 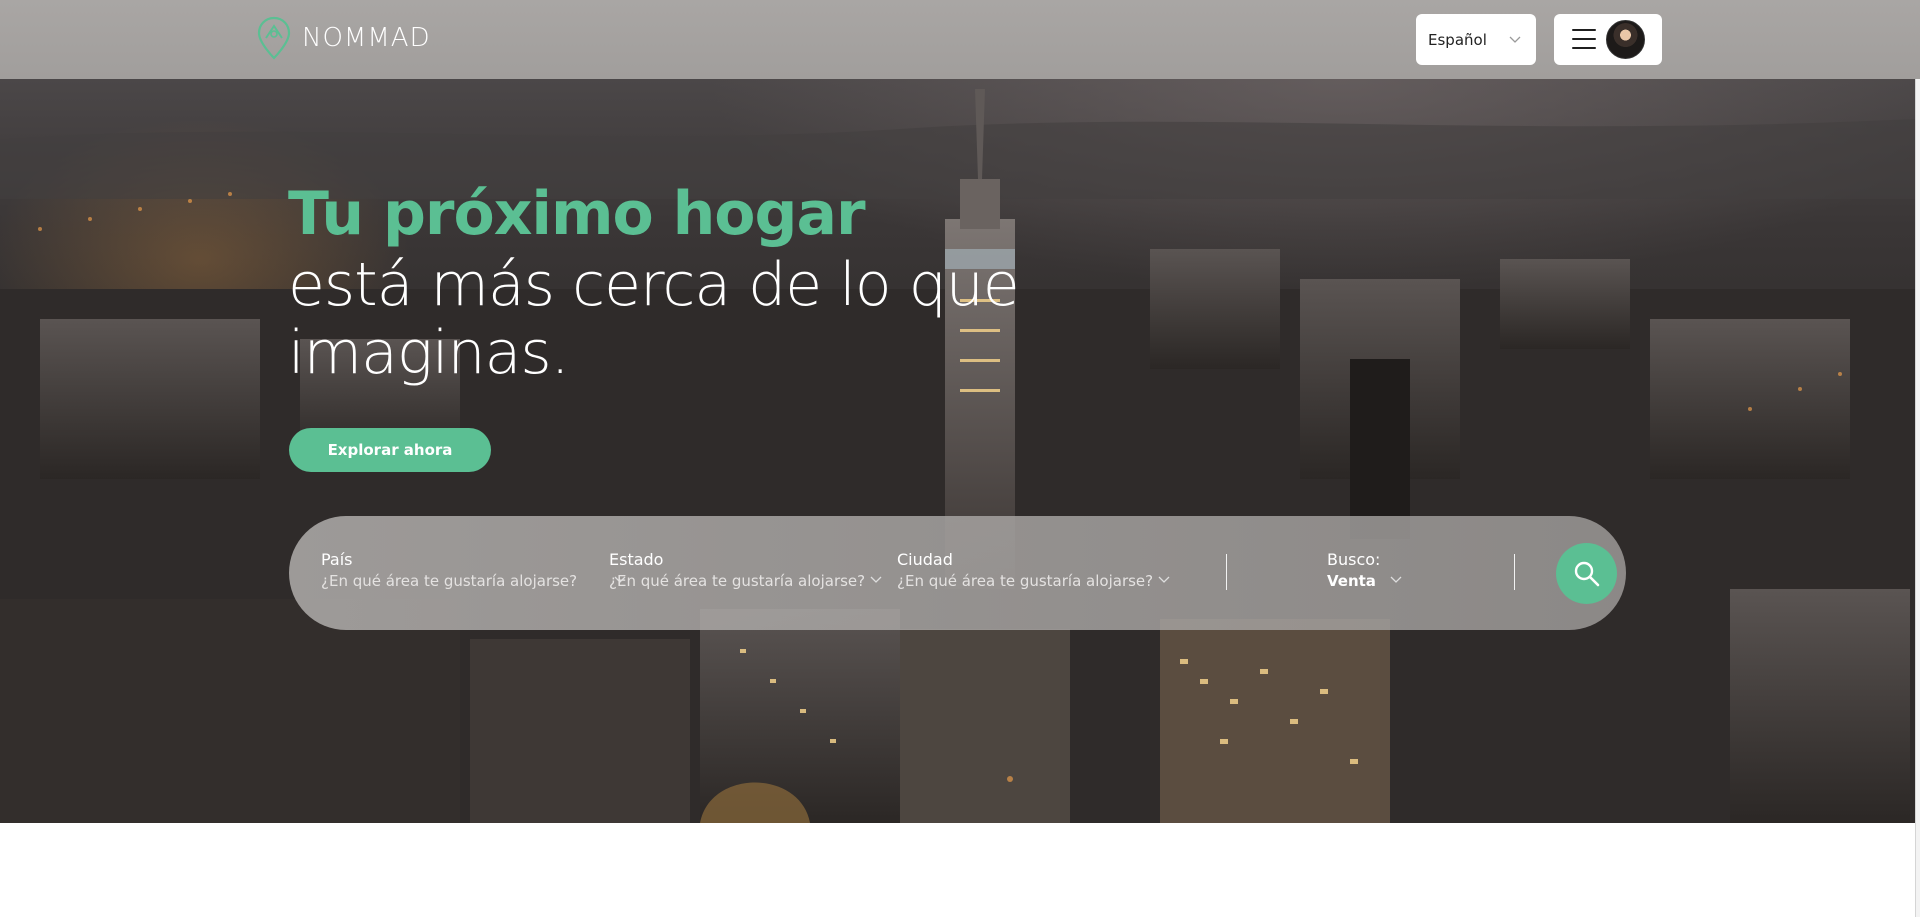 I want to click on search-icon, so click(x=1586, y=573).